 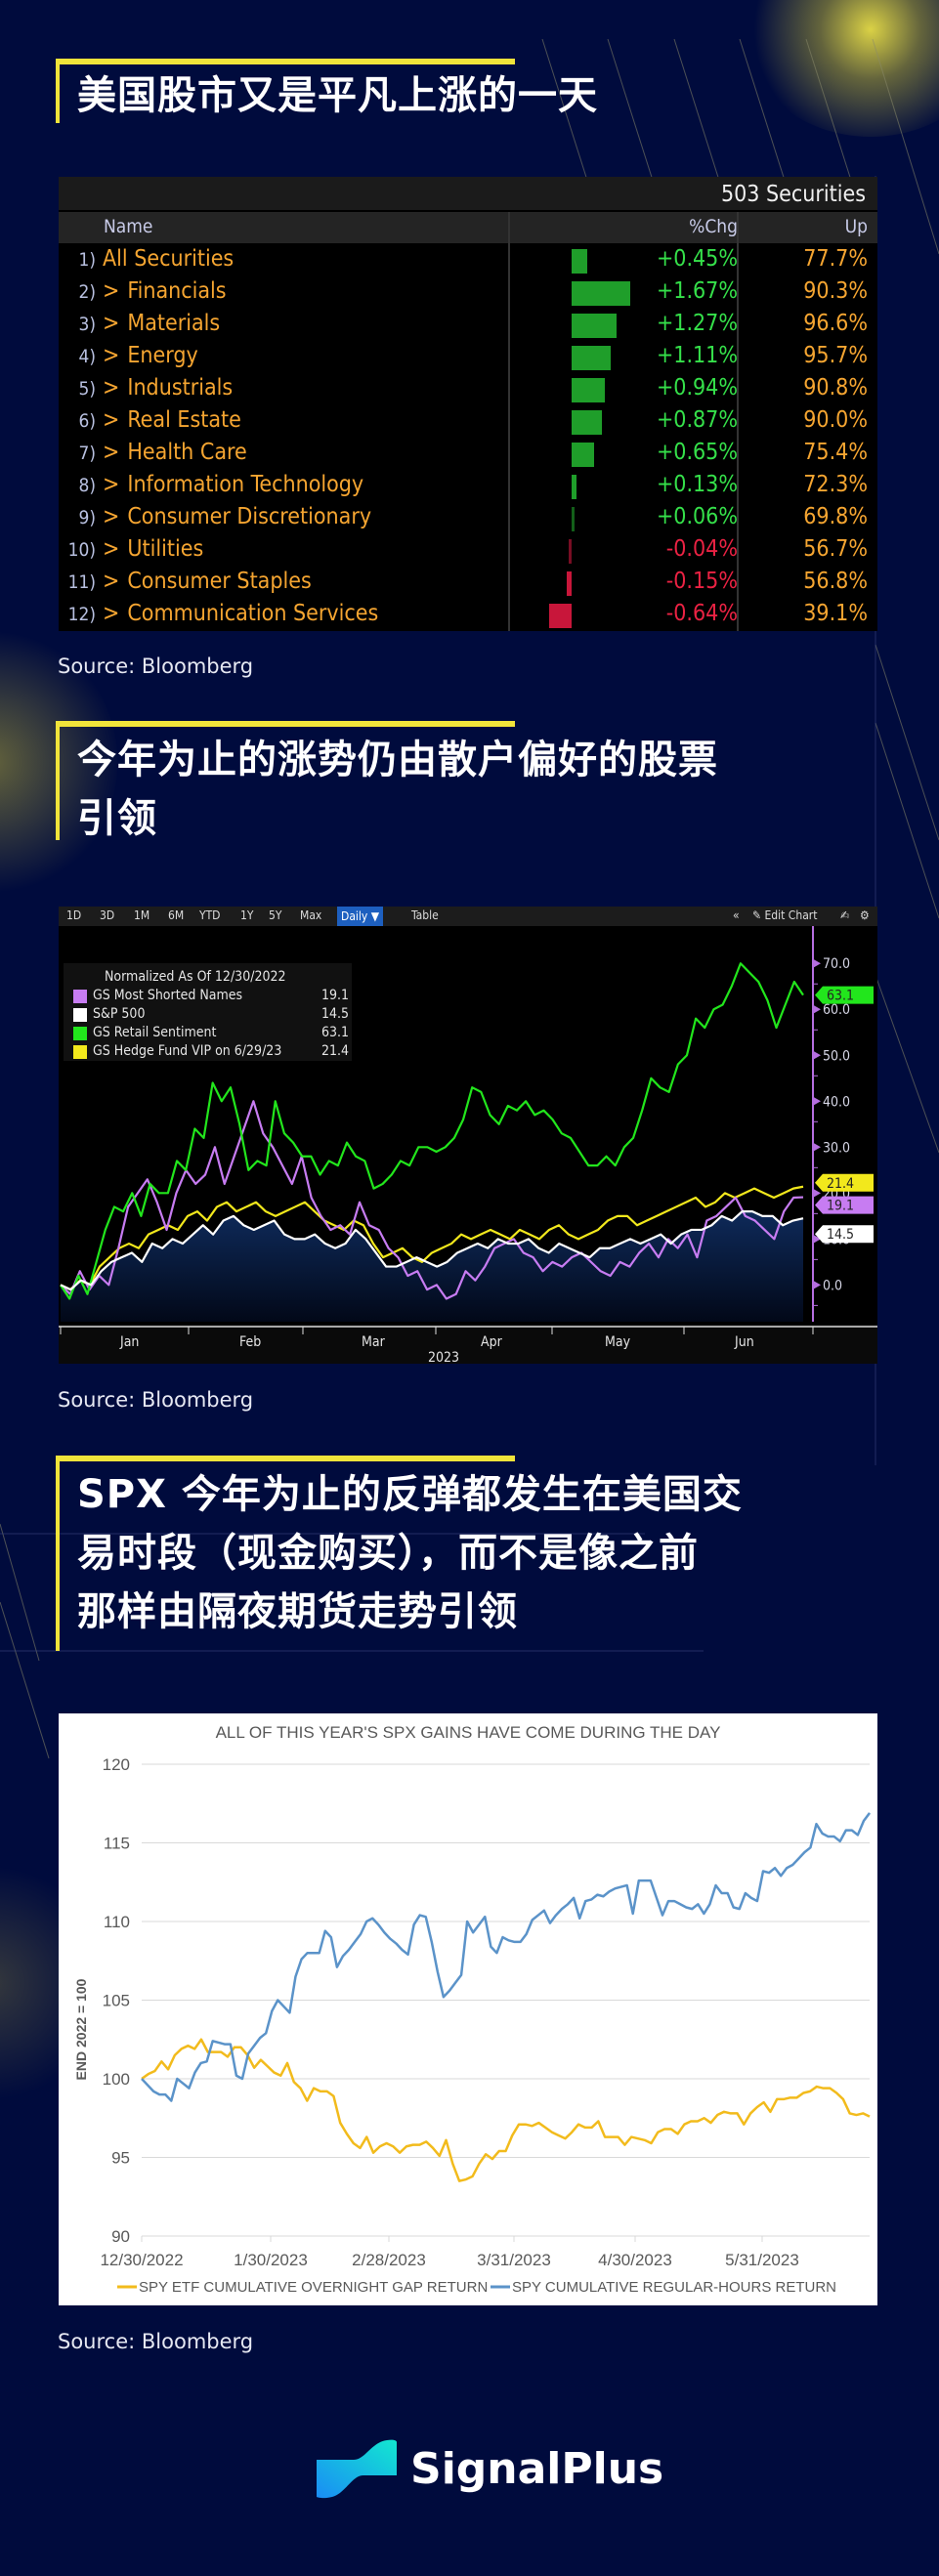 What do you see at coordinates (150, 355) in the screenshot?
I see `sector-name: > Energy` at bounding box center [150, 355].